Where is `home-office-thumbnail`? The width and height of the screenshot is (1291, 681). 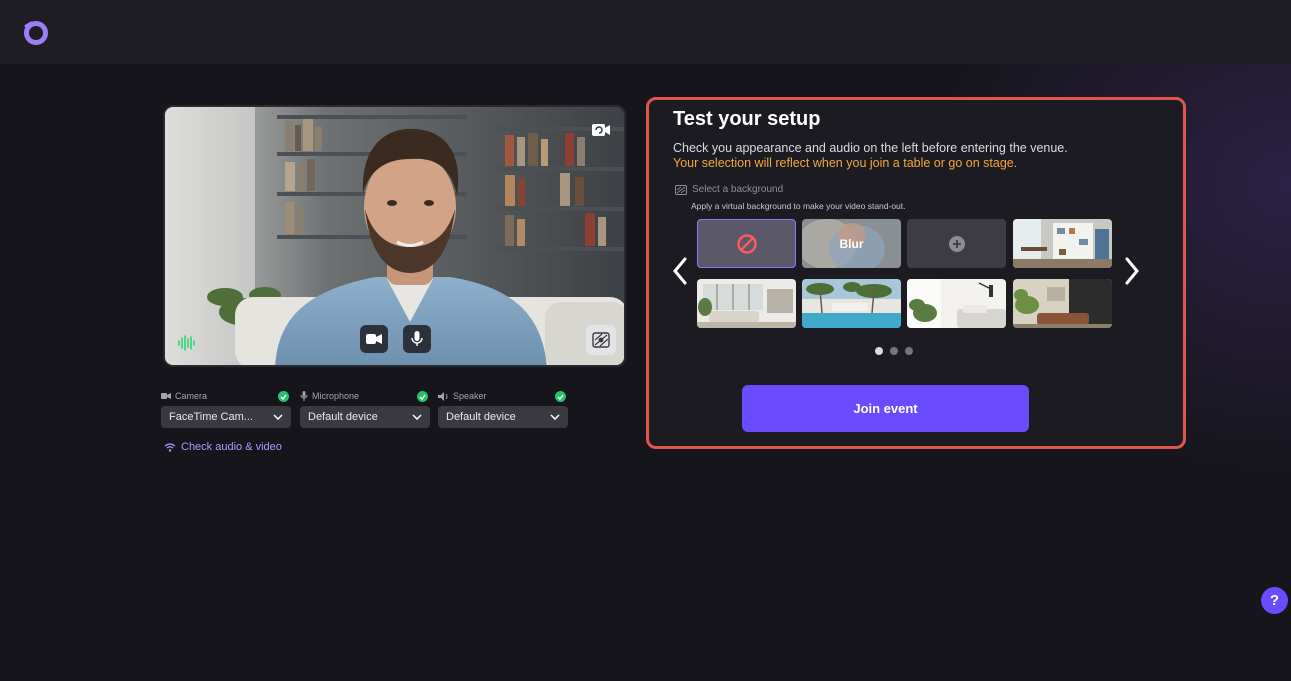 home-office-thumbnail is located at coordinates (1062, 243).